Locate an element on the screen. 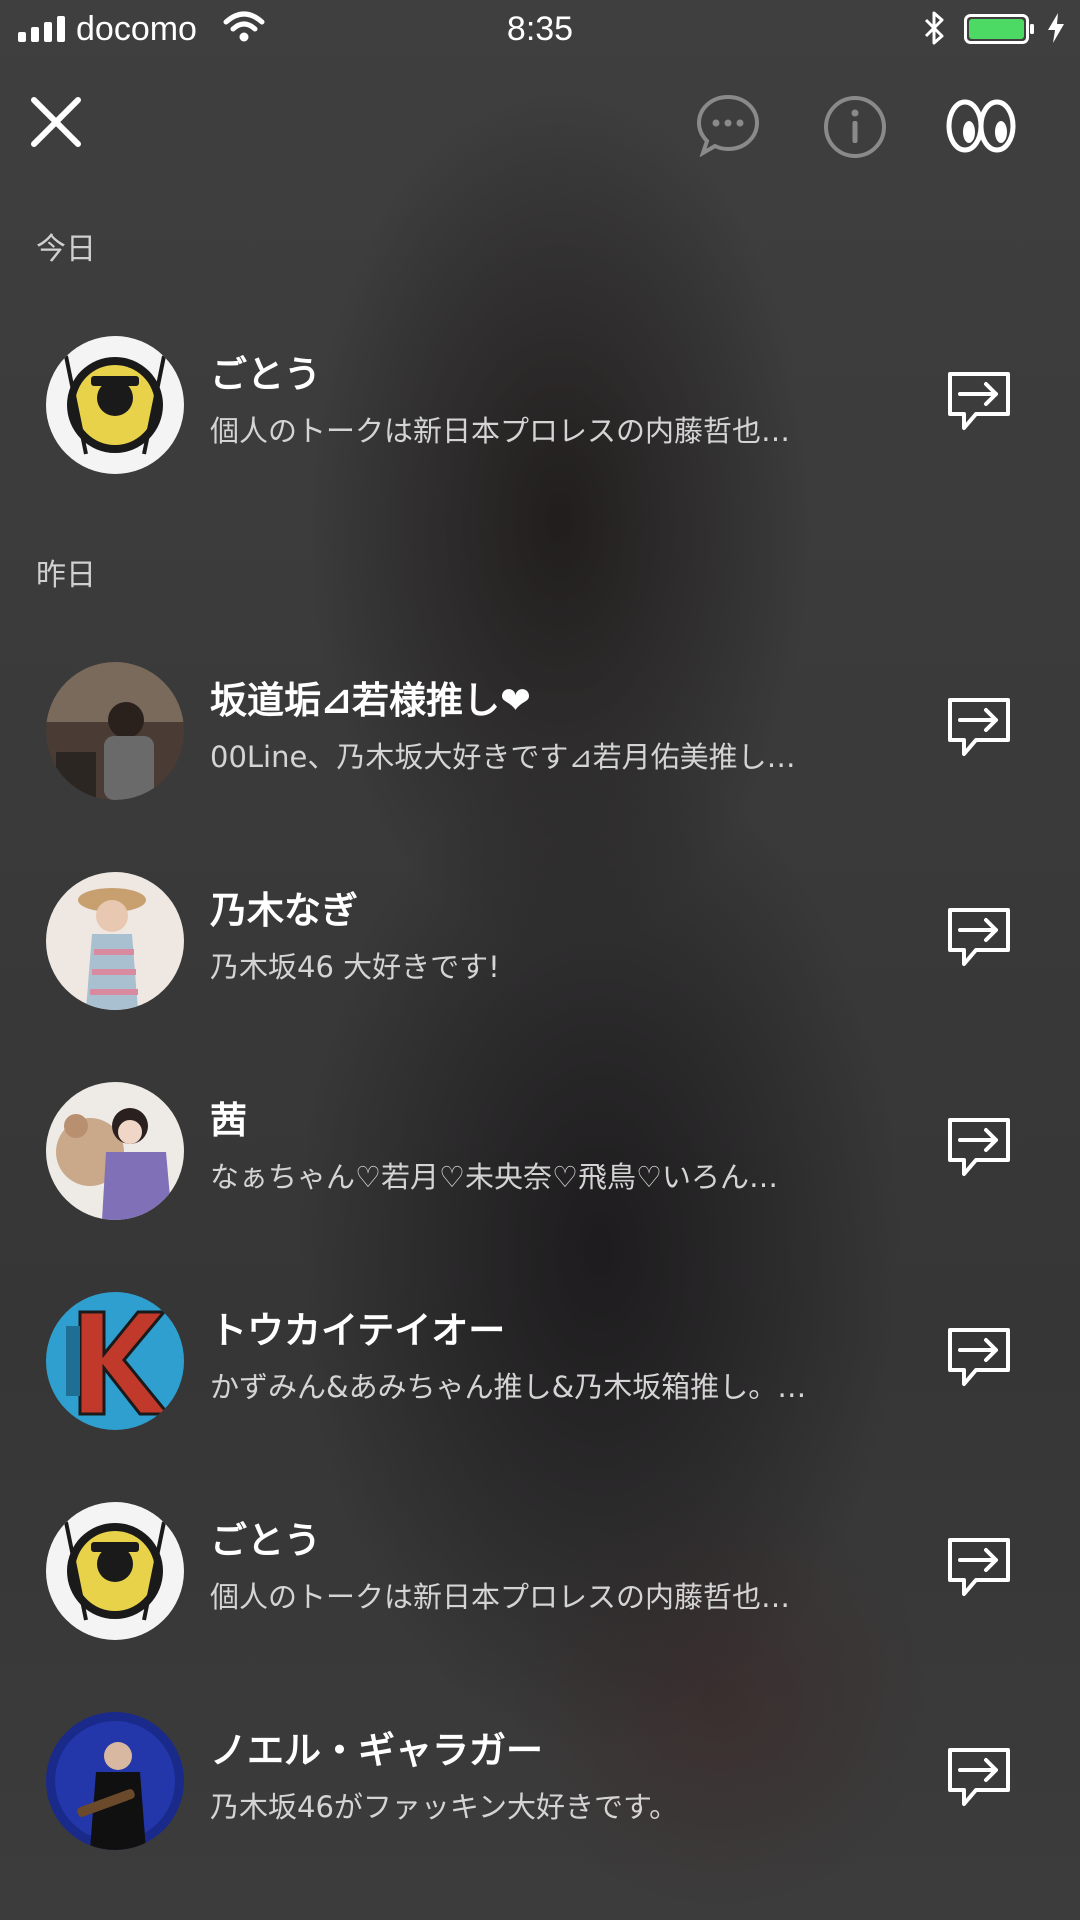 The image size is (1080, 1920). charging-icon is located at coordinates (1056, 28).